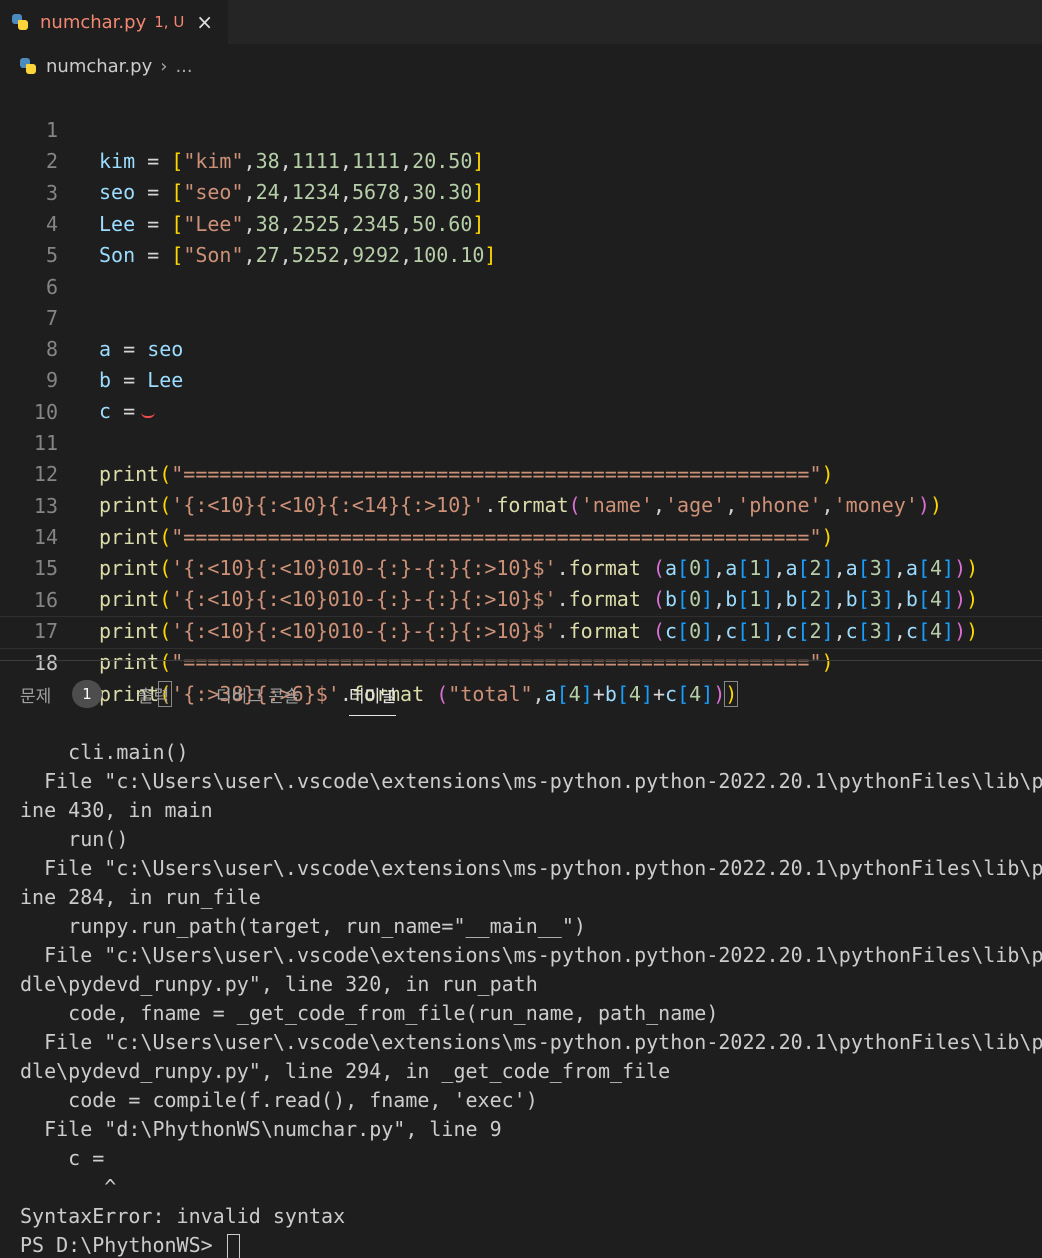  What do you see at coordinates (521, 128) in the screenshot?
I see `code-line: 1 kim = ["kim",38,1111,1111,20.50]` at bounding box center [521, 128].